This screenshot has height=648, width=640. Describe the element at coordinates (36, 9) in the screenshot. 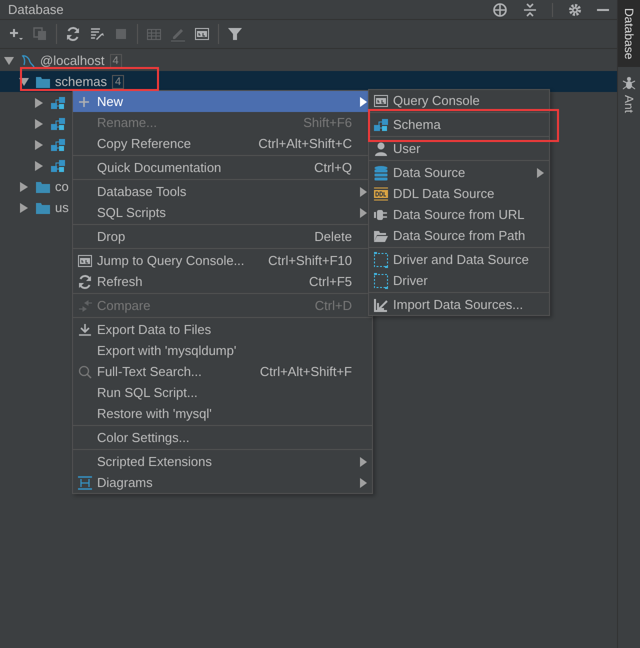

I see `panel-title: Database` at that location.